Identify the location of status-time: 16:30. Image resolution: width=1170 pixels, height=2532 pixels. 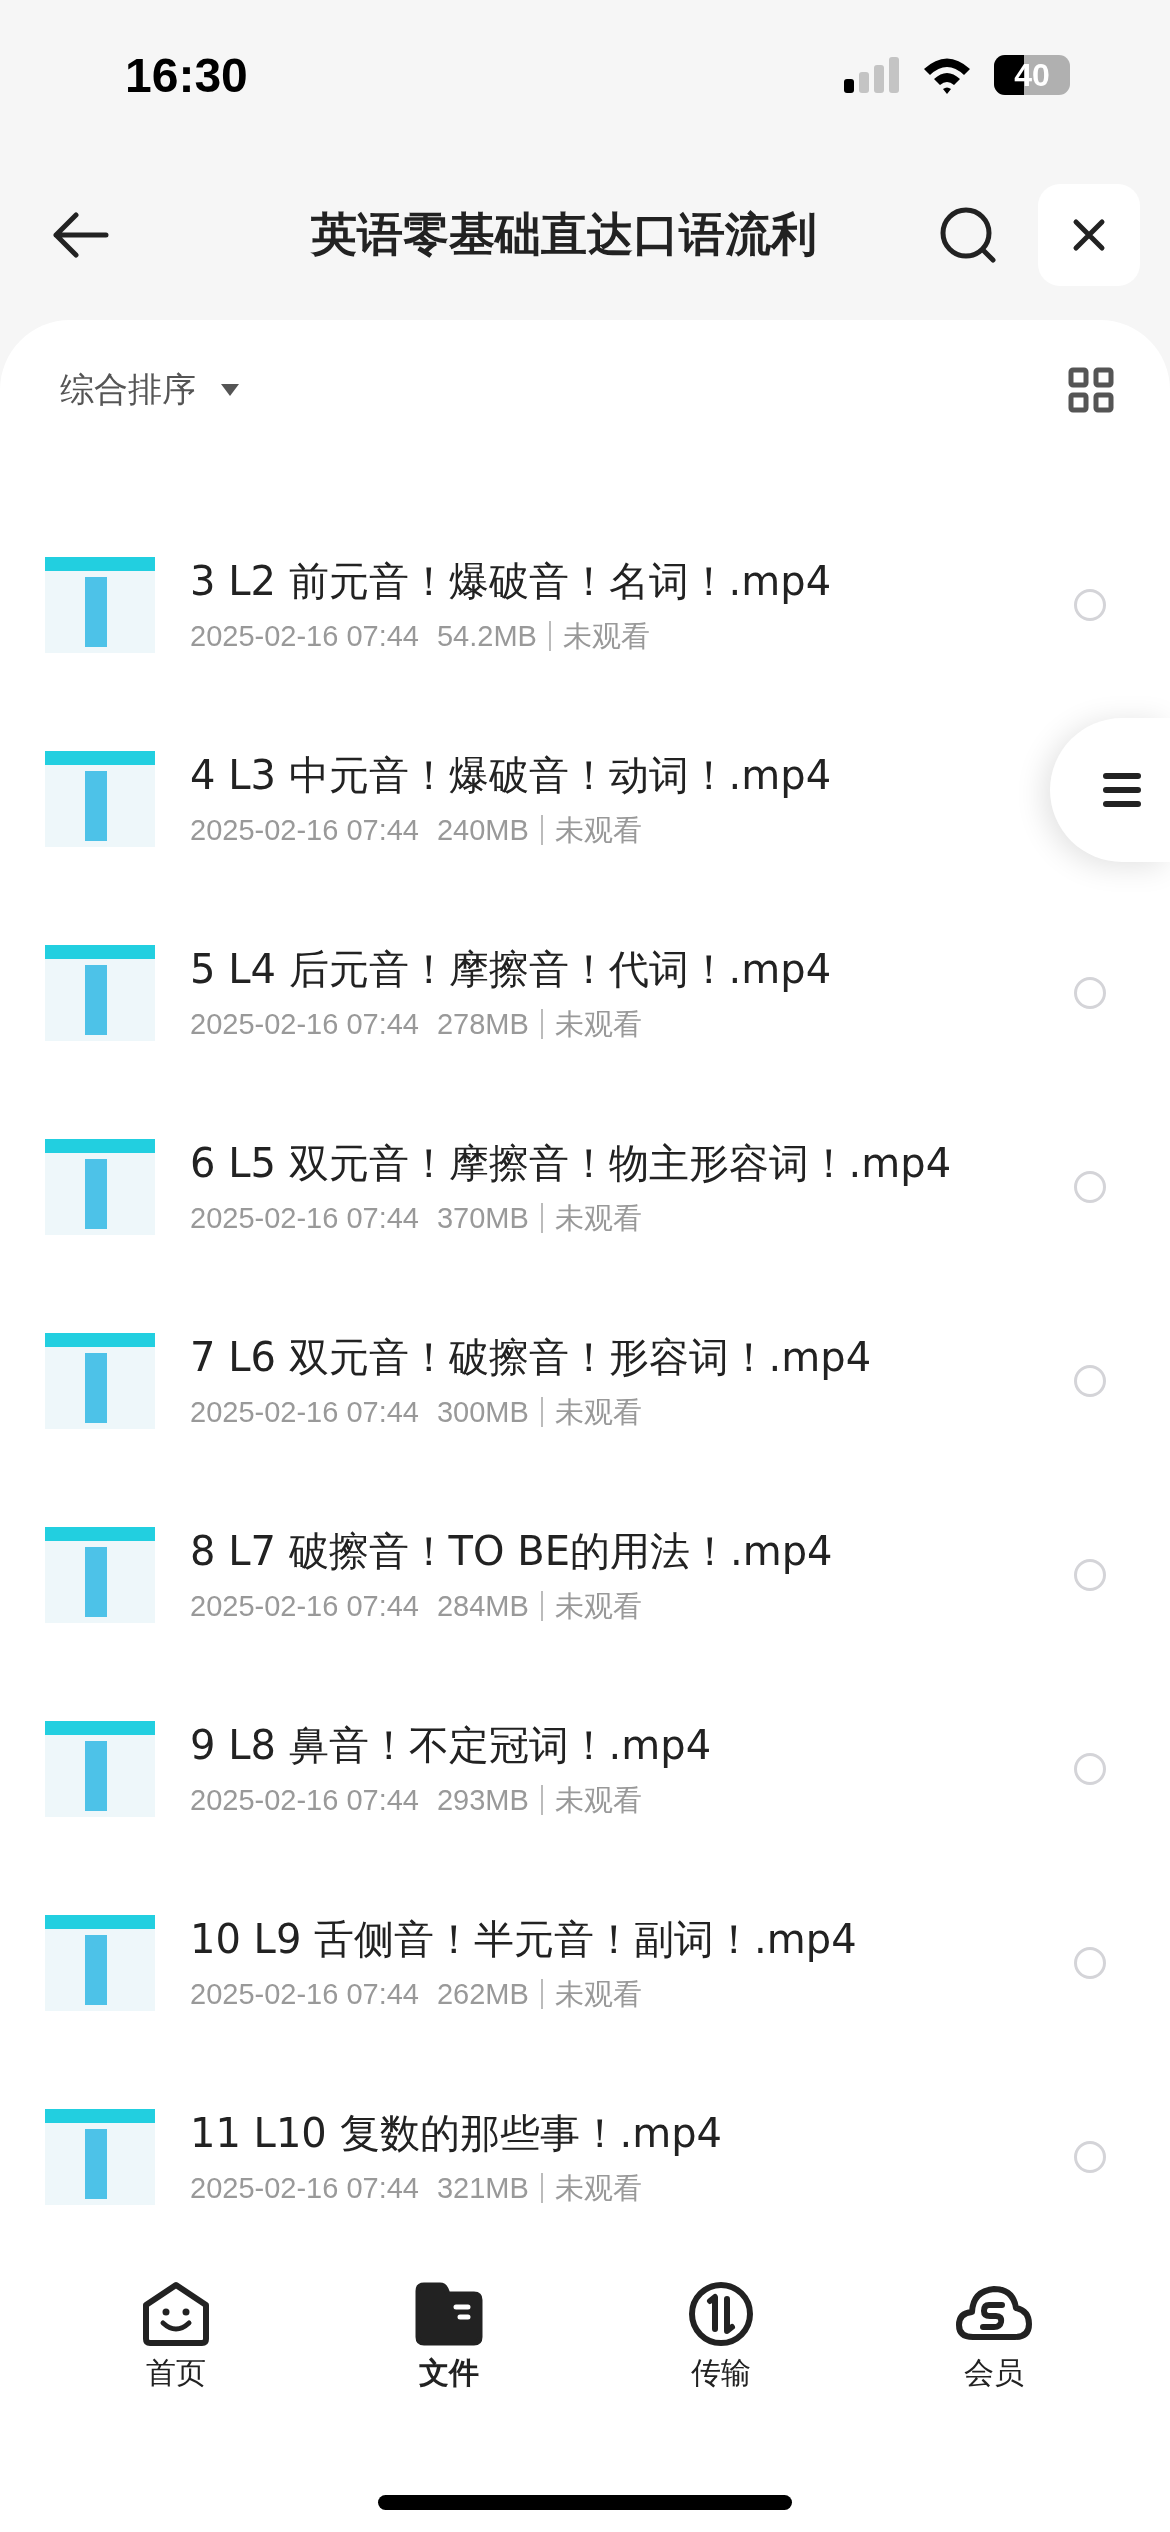
(186, 75).